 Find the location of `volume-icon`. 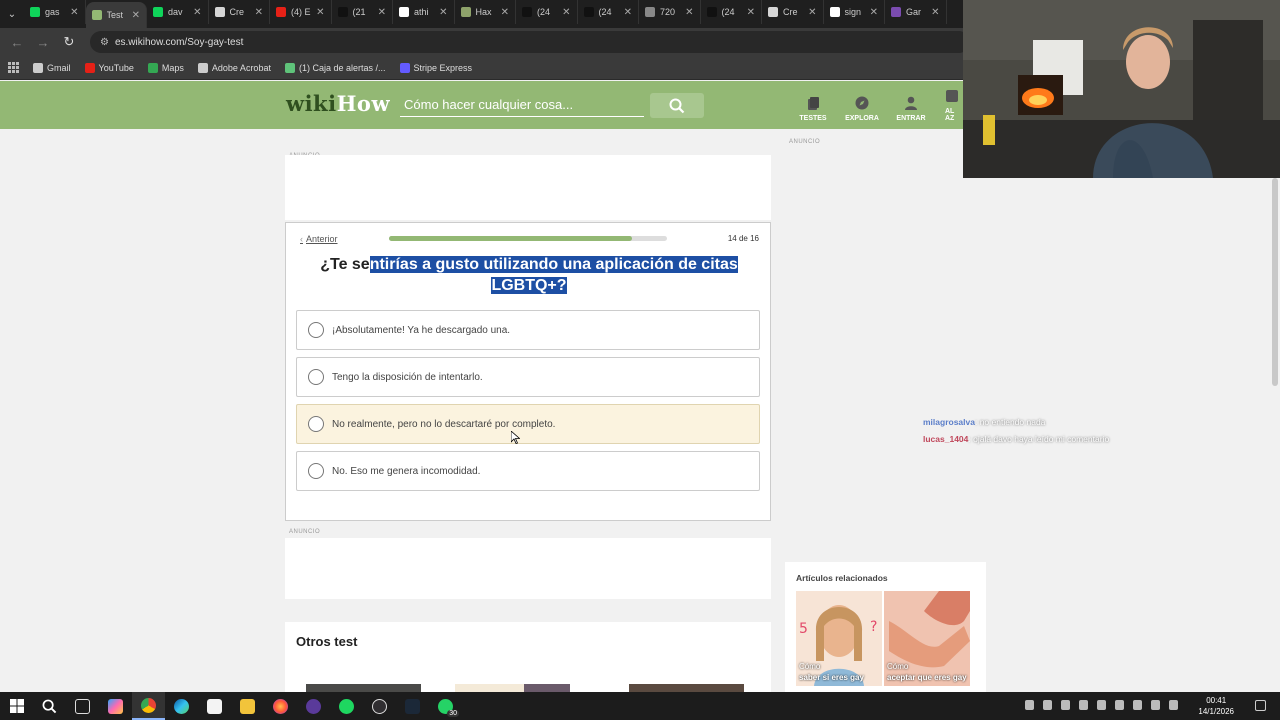

volume-icon is located at coordinates (1155, 705).